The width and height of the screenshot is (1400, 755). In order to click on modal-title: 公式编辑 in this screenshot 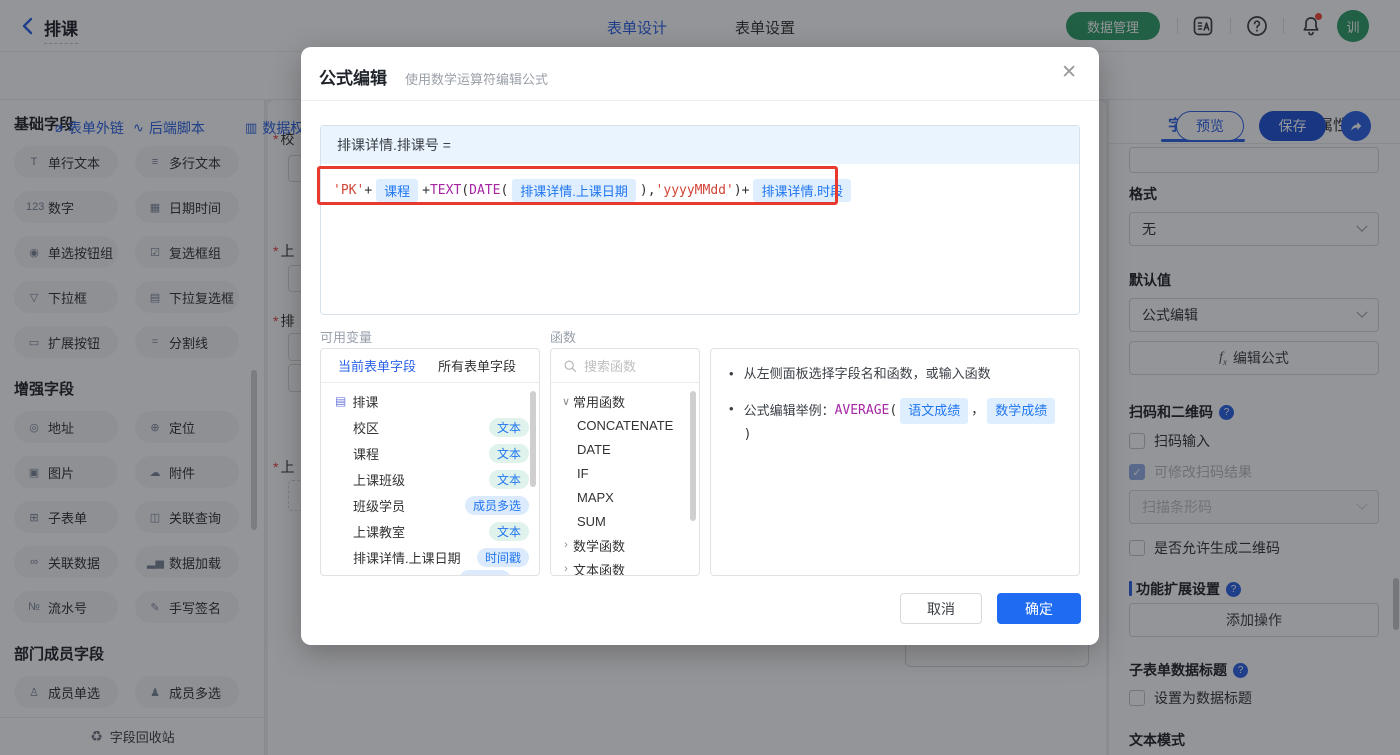, I will do `click(353, 78)`.